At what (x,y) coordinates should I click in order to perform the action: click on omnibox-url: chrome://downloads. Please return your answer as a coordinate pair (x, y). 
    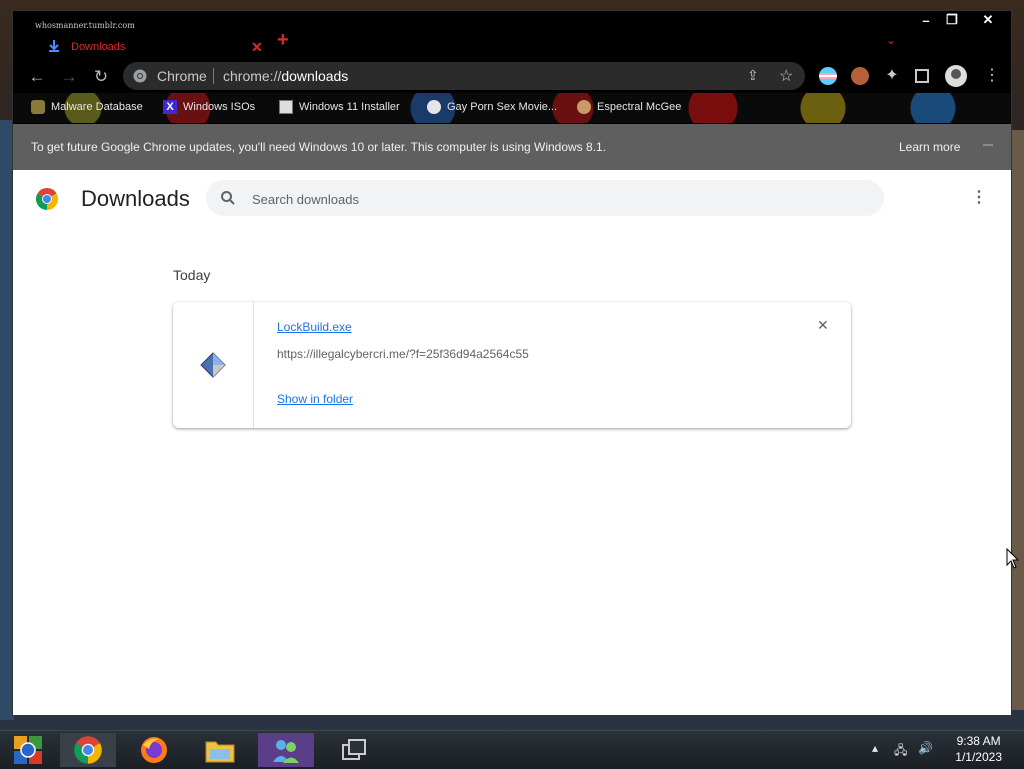
    Looking at the image, I should click on (285, 76).